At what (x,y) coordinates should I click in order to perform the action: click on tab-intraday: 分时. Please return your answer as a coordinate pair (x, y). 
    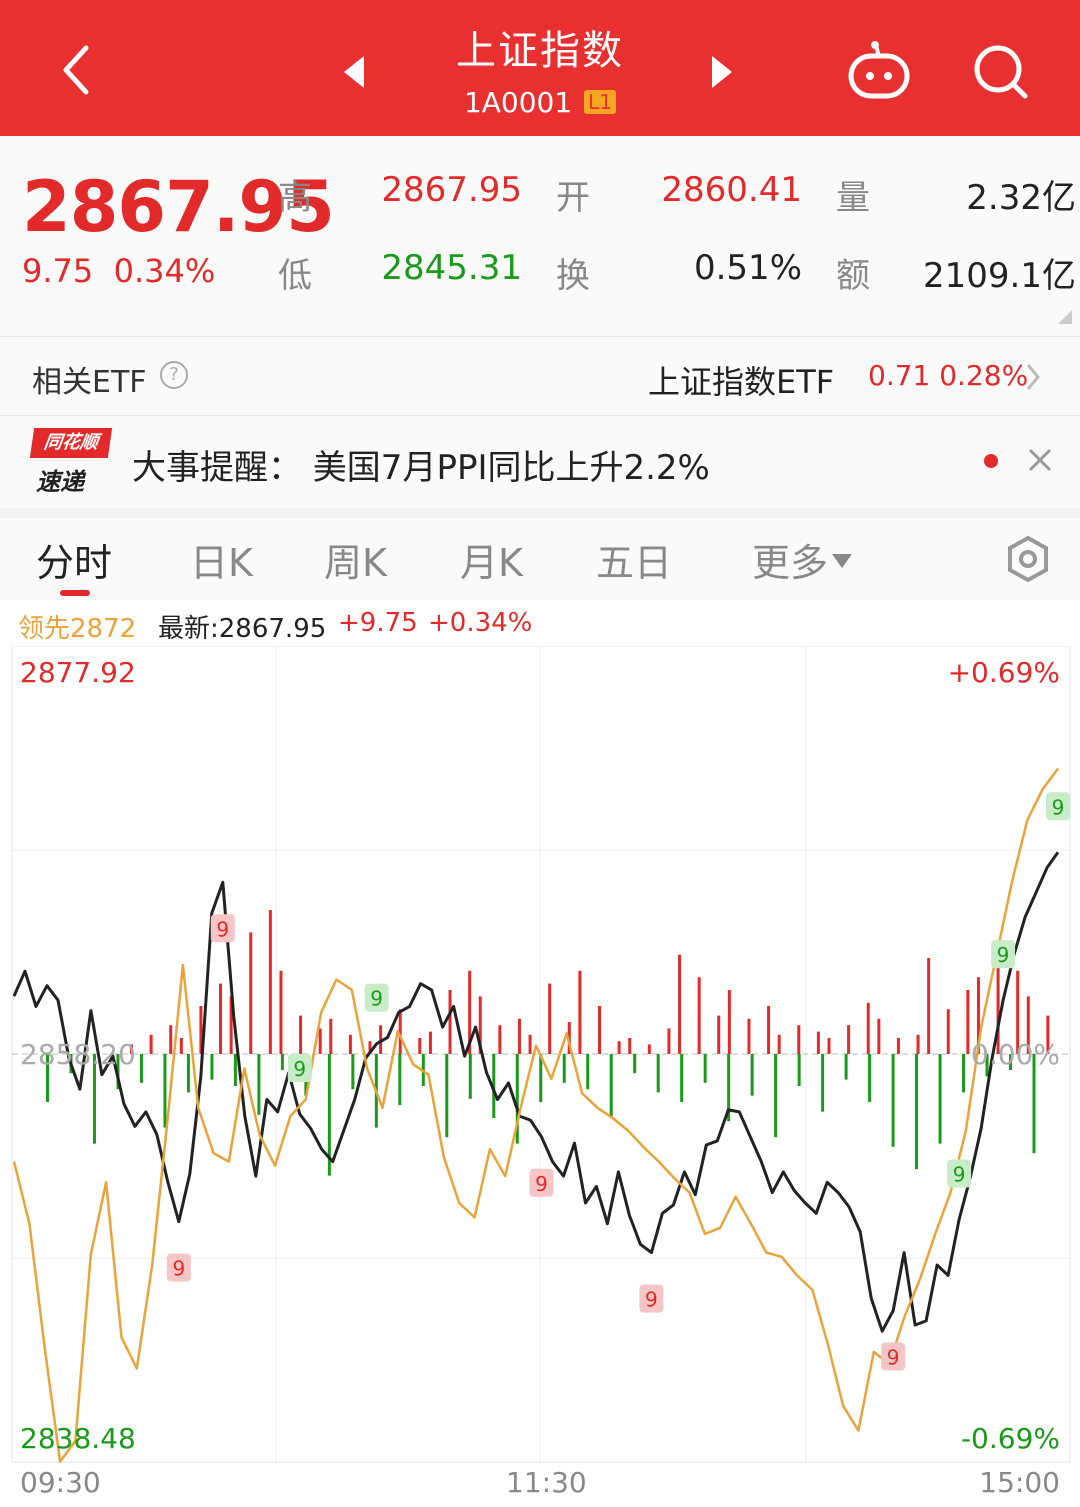
    Looking at the image, I should click on (74, 559).